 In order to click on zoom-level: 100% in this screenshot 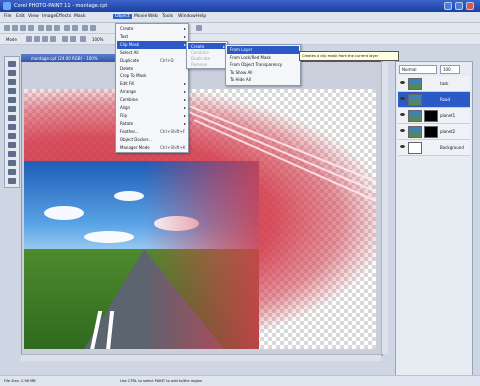, I will do `click(97, 39)`.